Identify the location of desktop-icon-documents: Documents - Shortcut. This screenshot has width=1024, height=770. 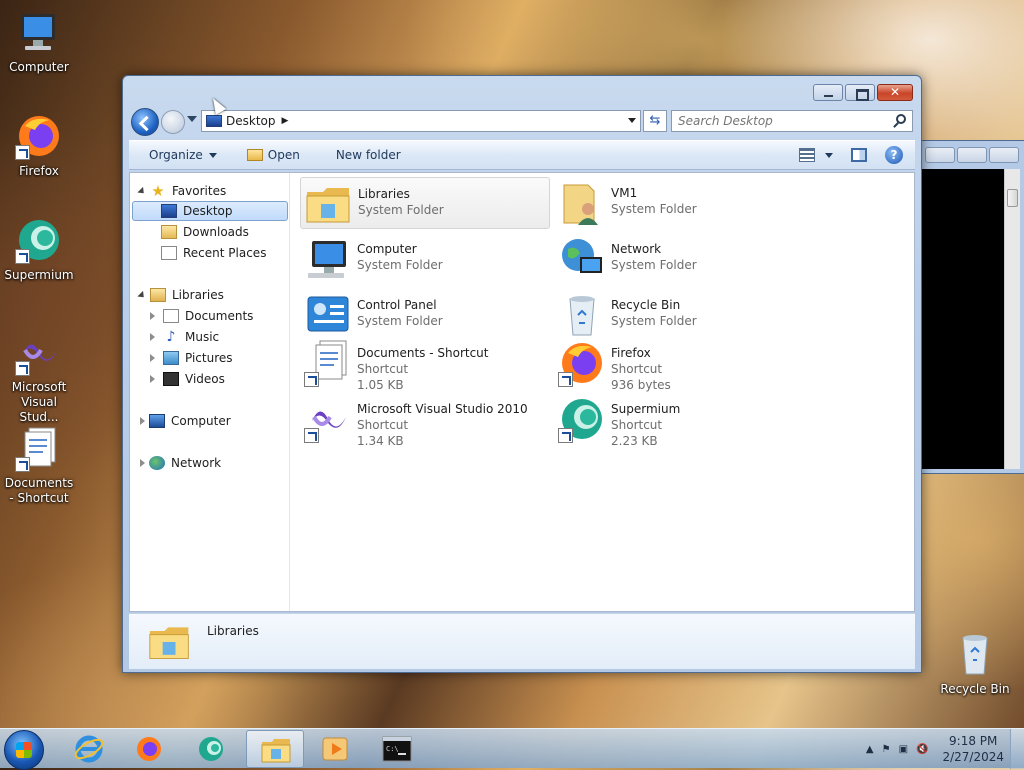
(39, 465).